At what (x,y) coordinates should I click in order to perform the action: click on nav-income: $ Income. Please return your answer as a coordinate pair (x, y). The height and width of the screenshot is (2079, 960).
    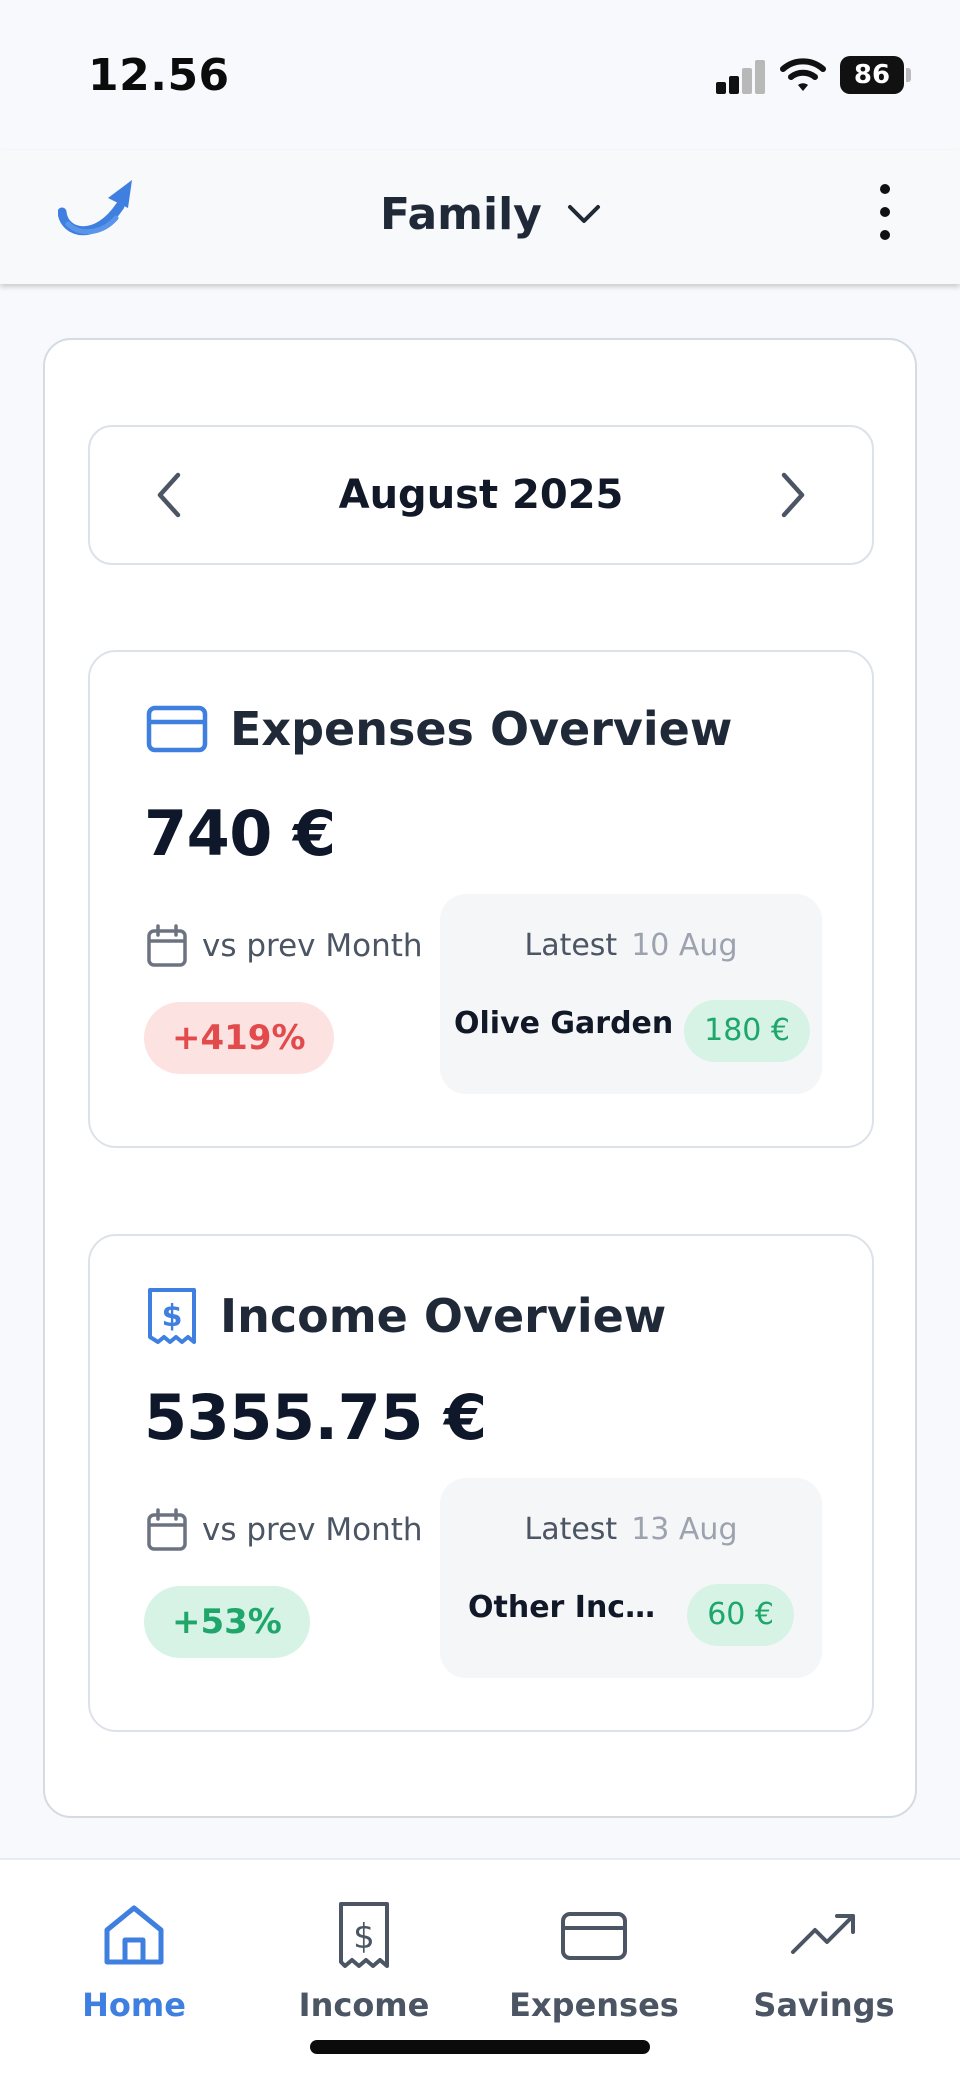
    Looking at the image, I should click on (364, 1965).